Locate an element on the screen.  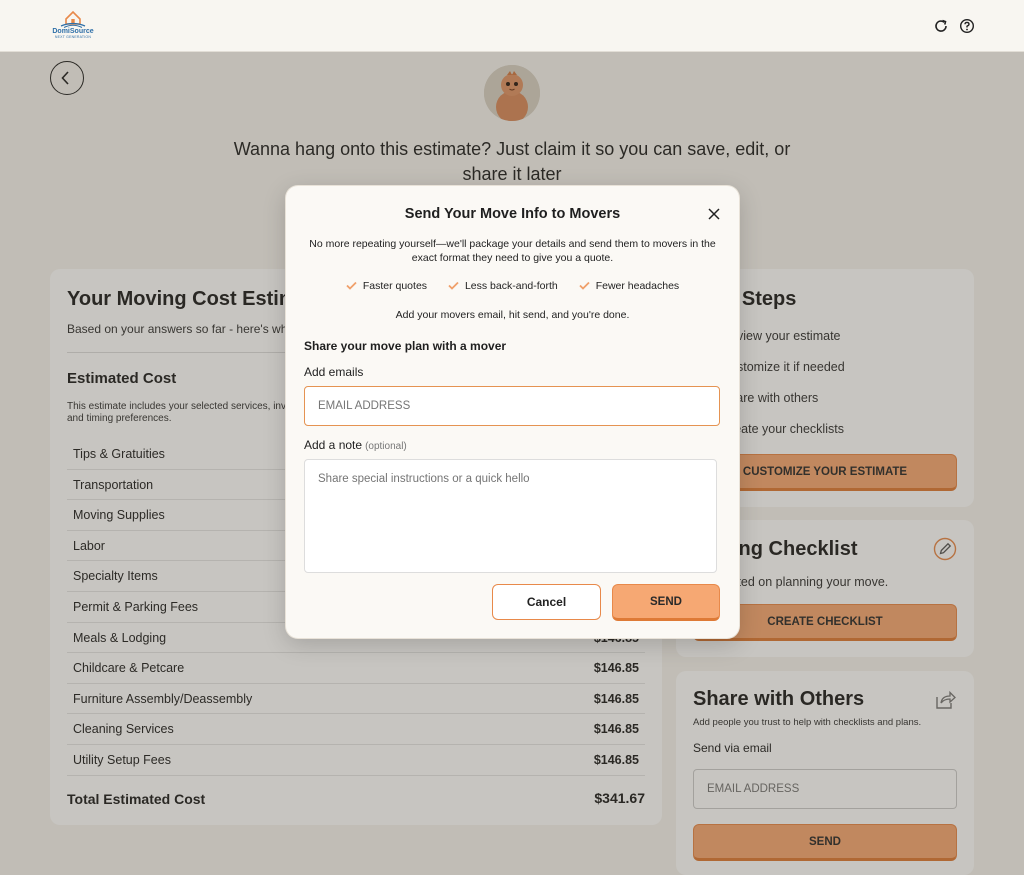
share-move-plan-heading: Share your move plan with a mover is located at coordinates (405, 346).